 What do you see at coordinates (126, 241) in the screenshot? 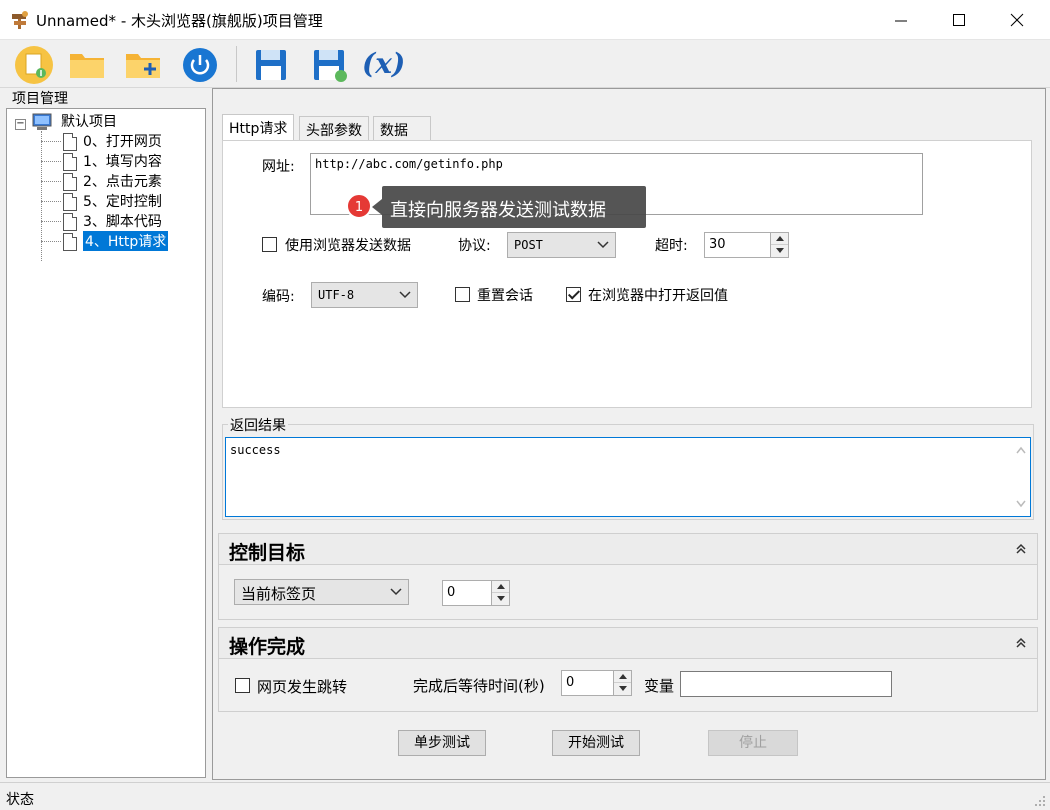
I see `tree-item-http-request: 4、Http请求` at bounding box center [126, 241].